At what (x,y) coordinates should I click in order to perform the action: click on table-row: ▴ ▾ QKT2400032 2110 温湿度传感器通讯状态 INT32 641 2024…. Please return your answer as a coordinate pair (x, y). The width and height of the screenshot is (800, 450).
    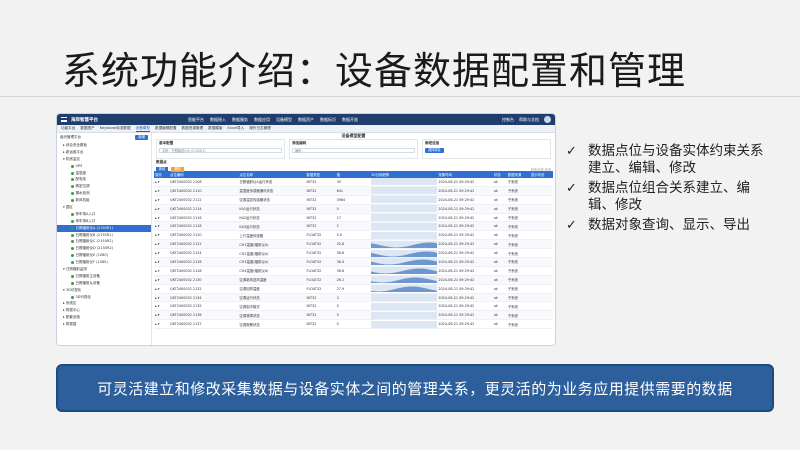
    Looking at the image, I should click on (353, 191).